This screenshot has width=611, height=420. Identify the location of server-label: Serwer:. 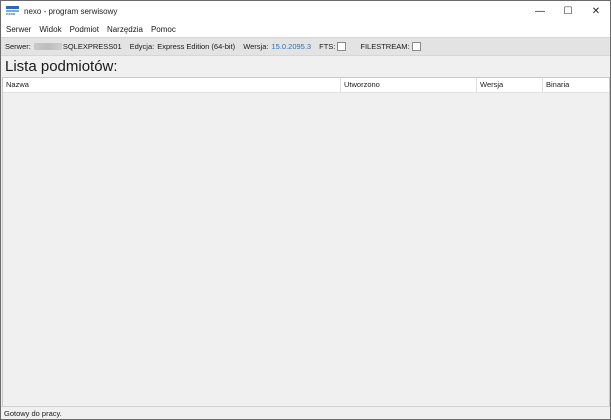
(18, 46).